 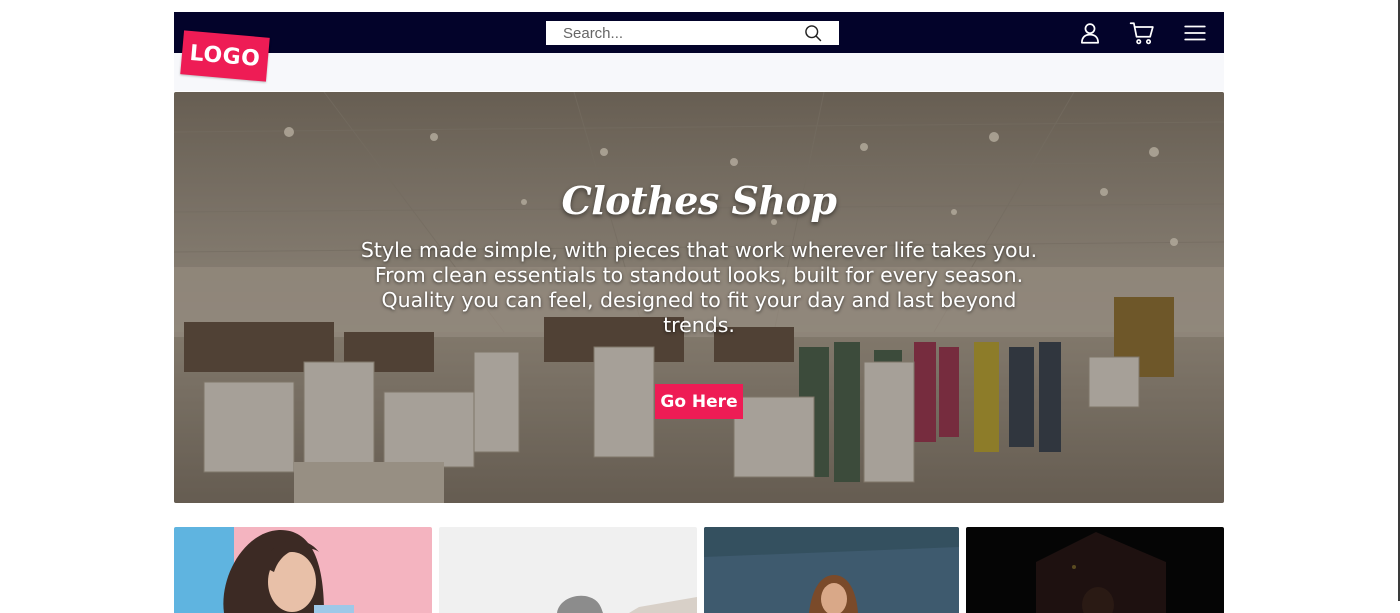 I want to click on cart-icon, so click(x=1142, y=33).